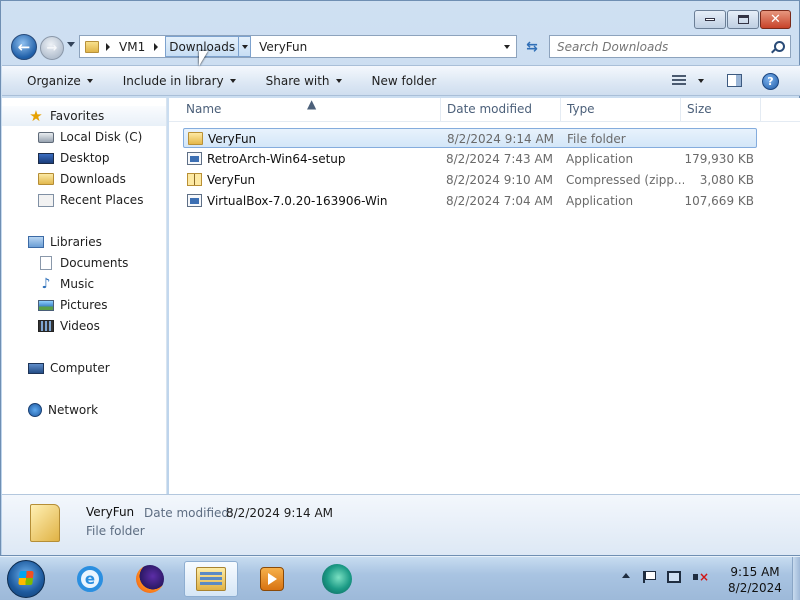 The width and height of the screenshot is (800, 600). Describe the element at coordinates (500, 201) in the screenshot. I see `file-date: 8/2/2024 7:04 AM` at that location.